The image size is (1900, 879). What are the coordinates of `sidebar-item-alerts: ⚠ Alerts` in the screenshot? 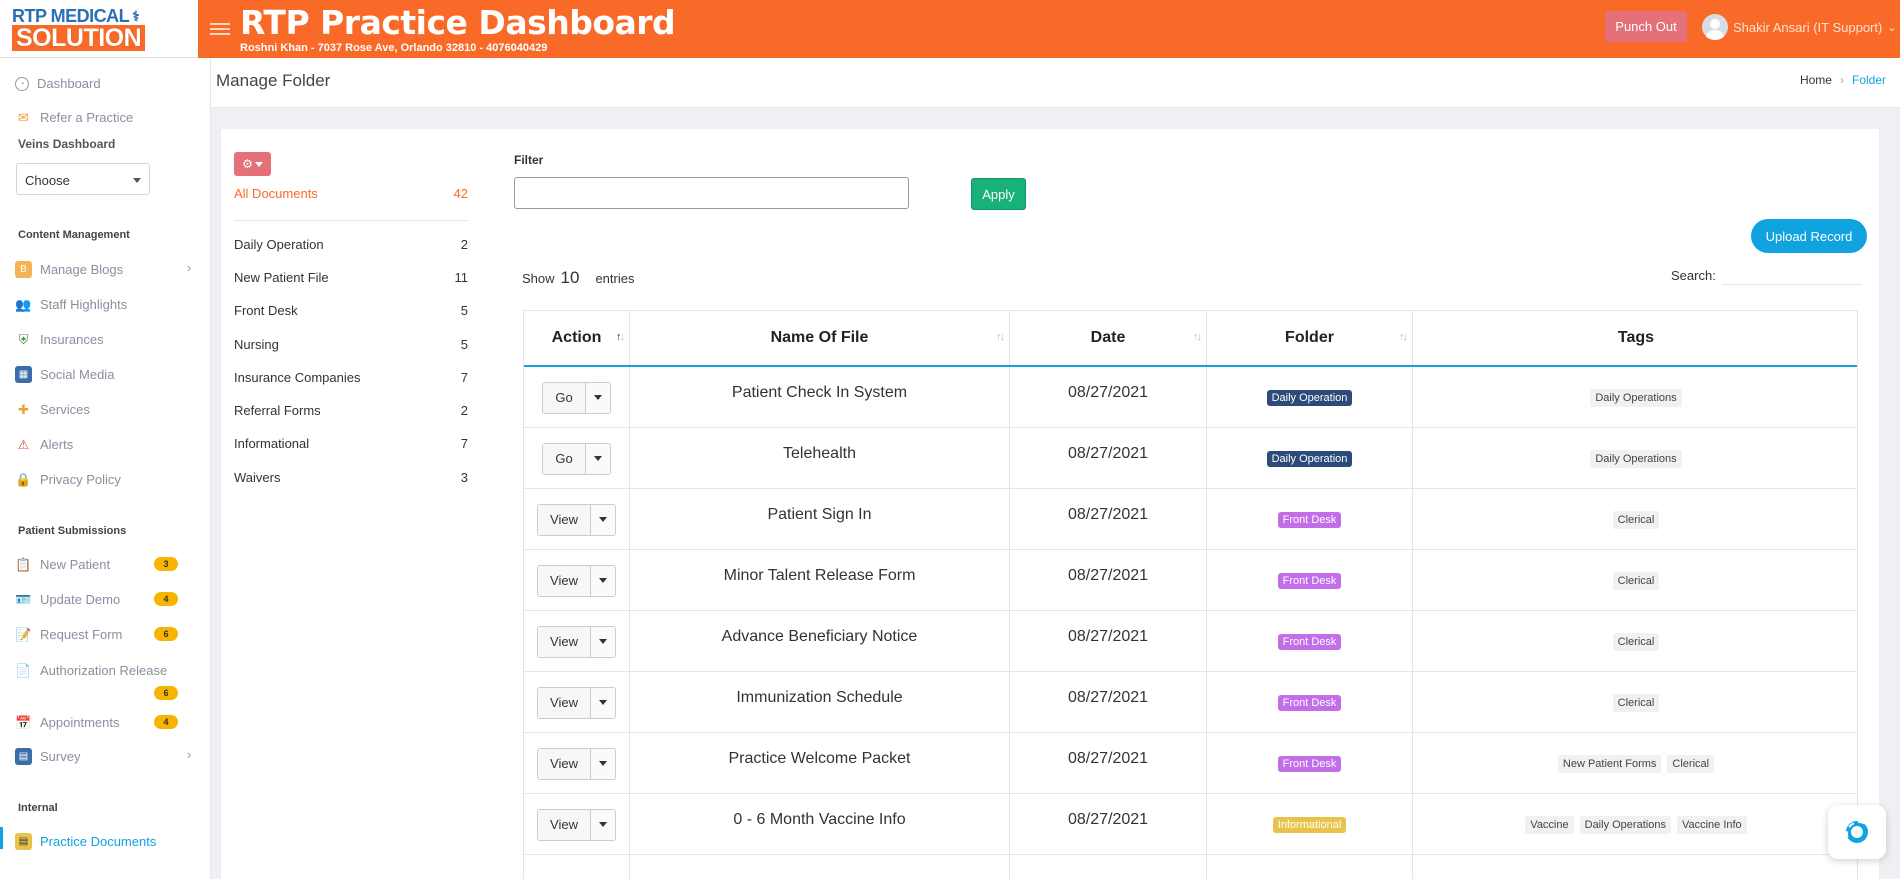 It's located at (44, 444).